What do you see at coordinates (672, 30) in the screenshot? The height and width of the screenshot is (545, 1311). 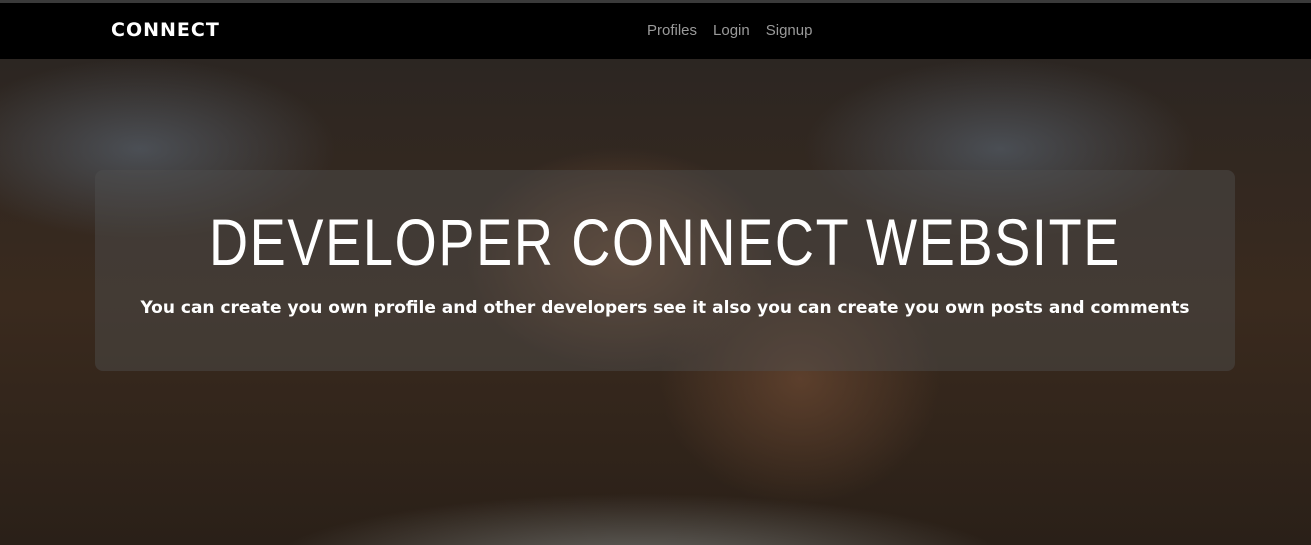 I see `nav-link-profiles: Profiles` at bounding box center [672, 30].